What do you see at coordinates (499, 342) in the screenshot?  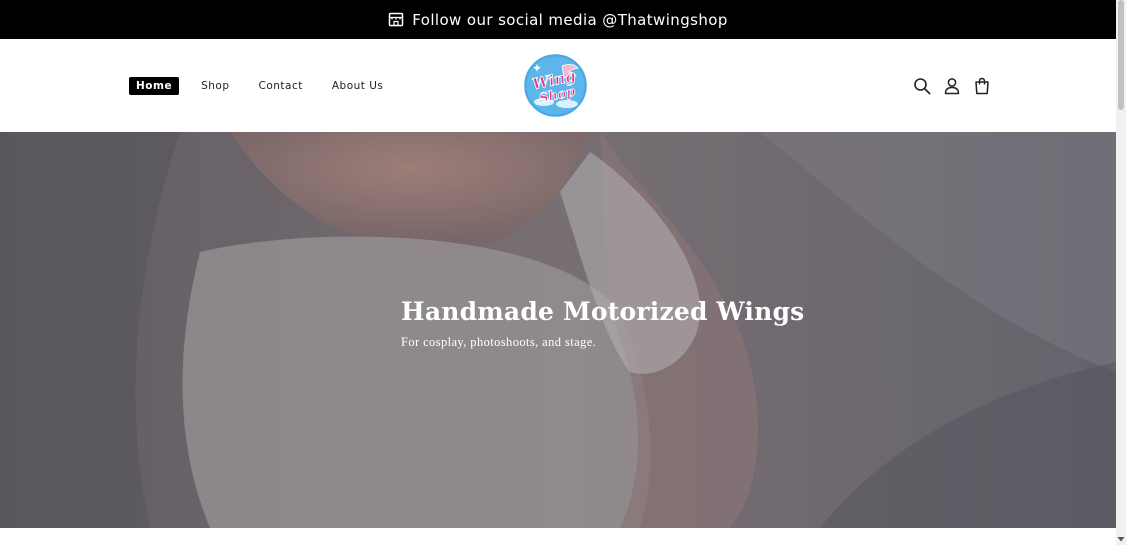 I see `hero-subtitle: For cosplay, photoshoots, and stage.` at bounding box center [499, 342].